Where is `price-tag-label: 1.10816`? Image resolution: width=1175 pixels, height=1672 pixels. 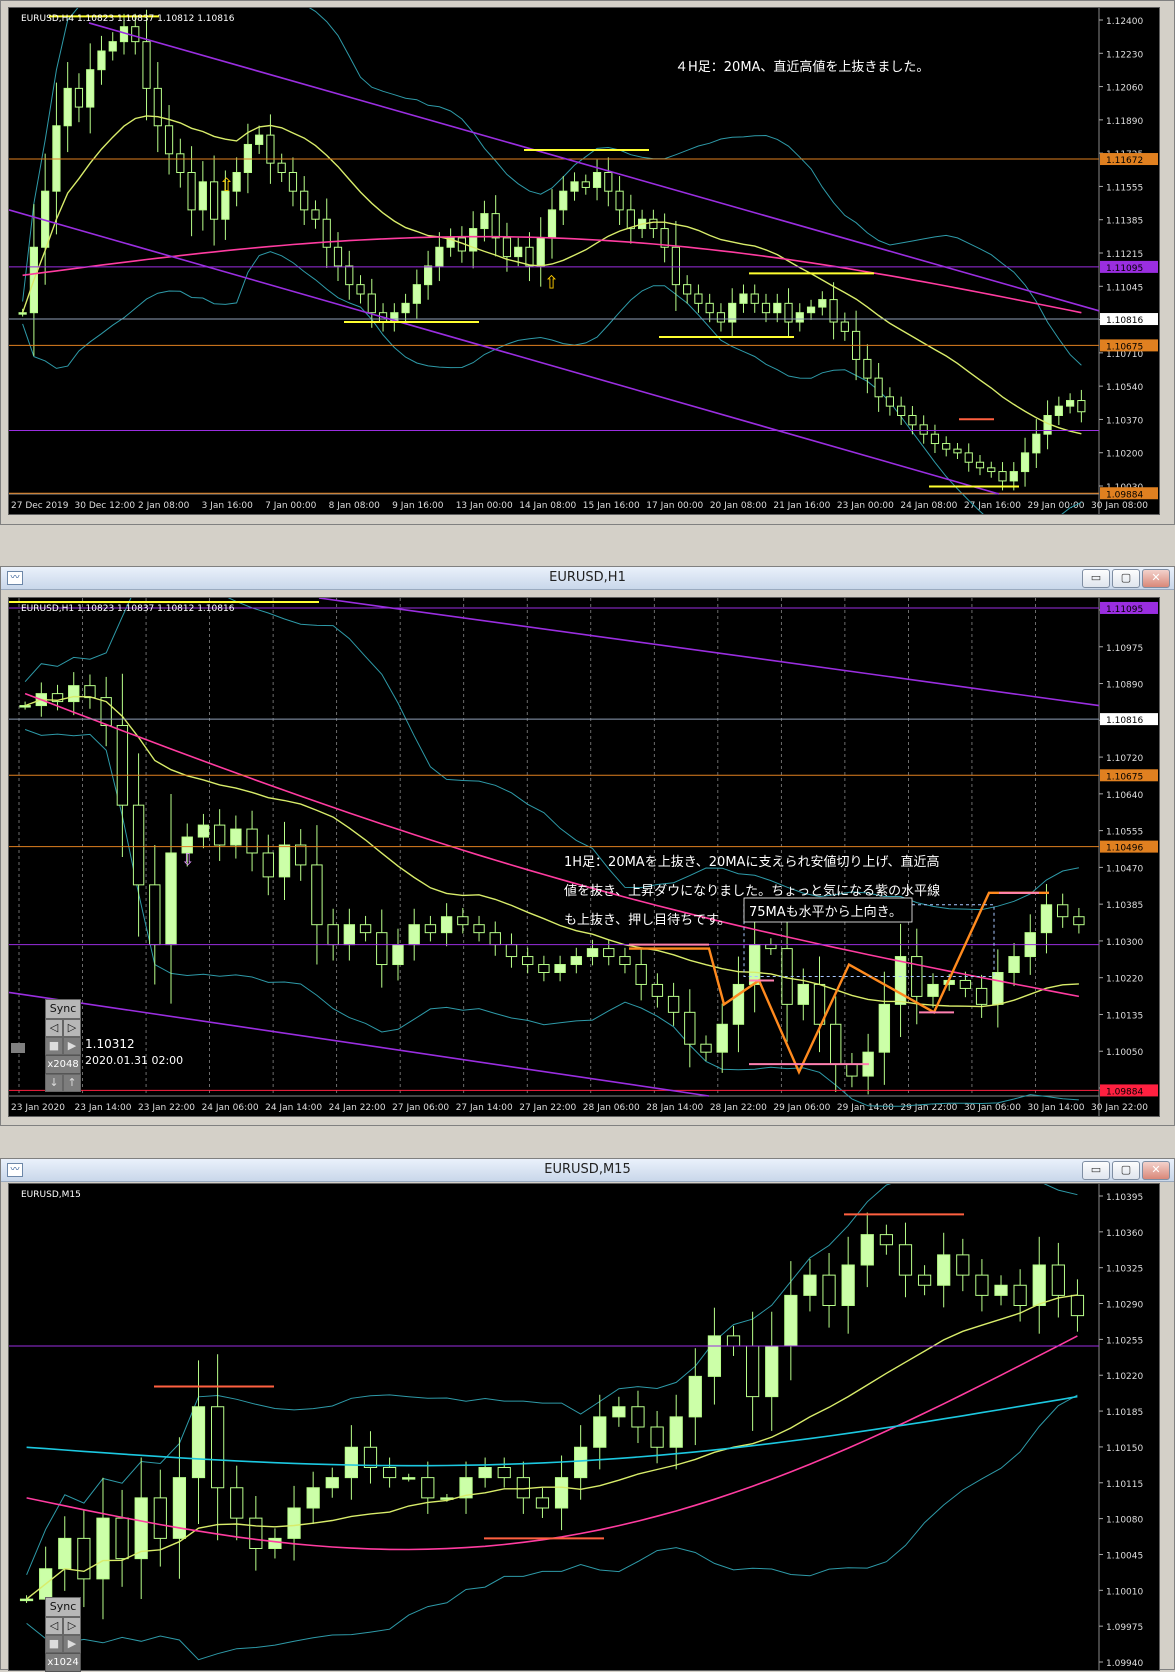 price-tag-label: 1.10816 is located at coordinates (1124, 721).